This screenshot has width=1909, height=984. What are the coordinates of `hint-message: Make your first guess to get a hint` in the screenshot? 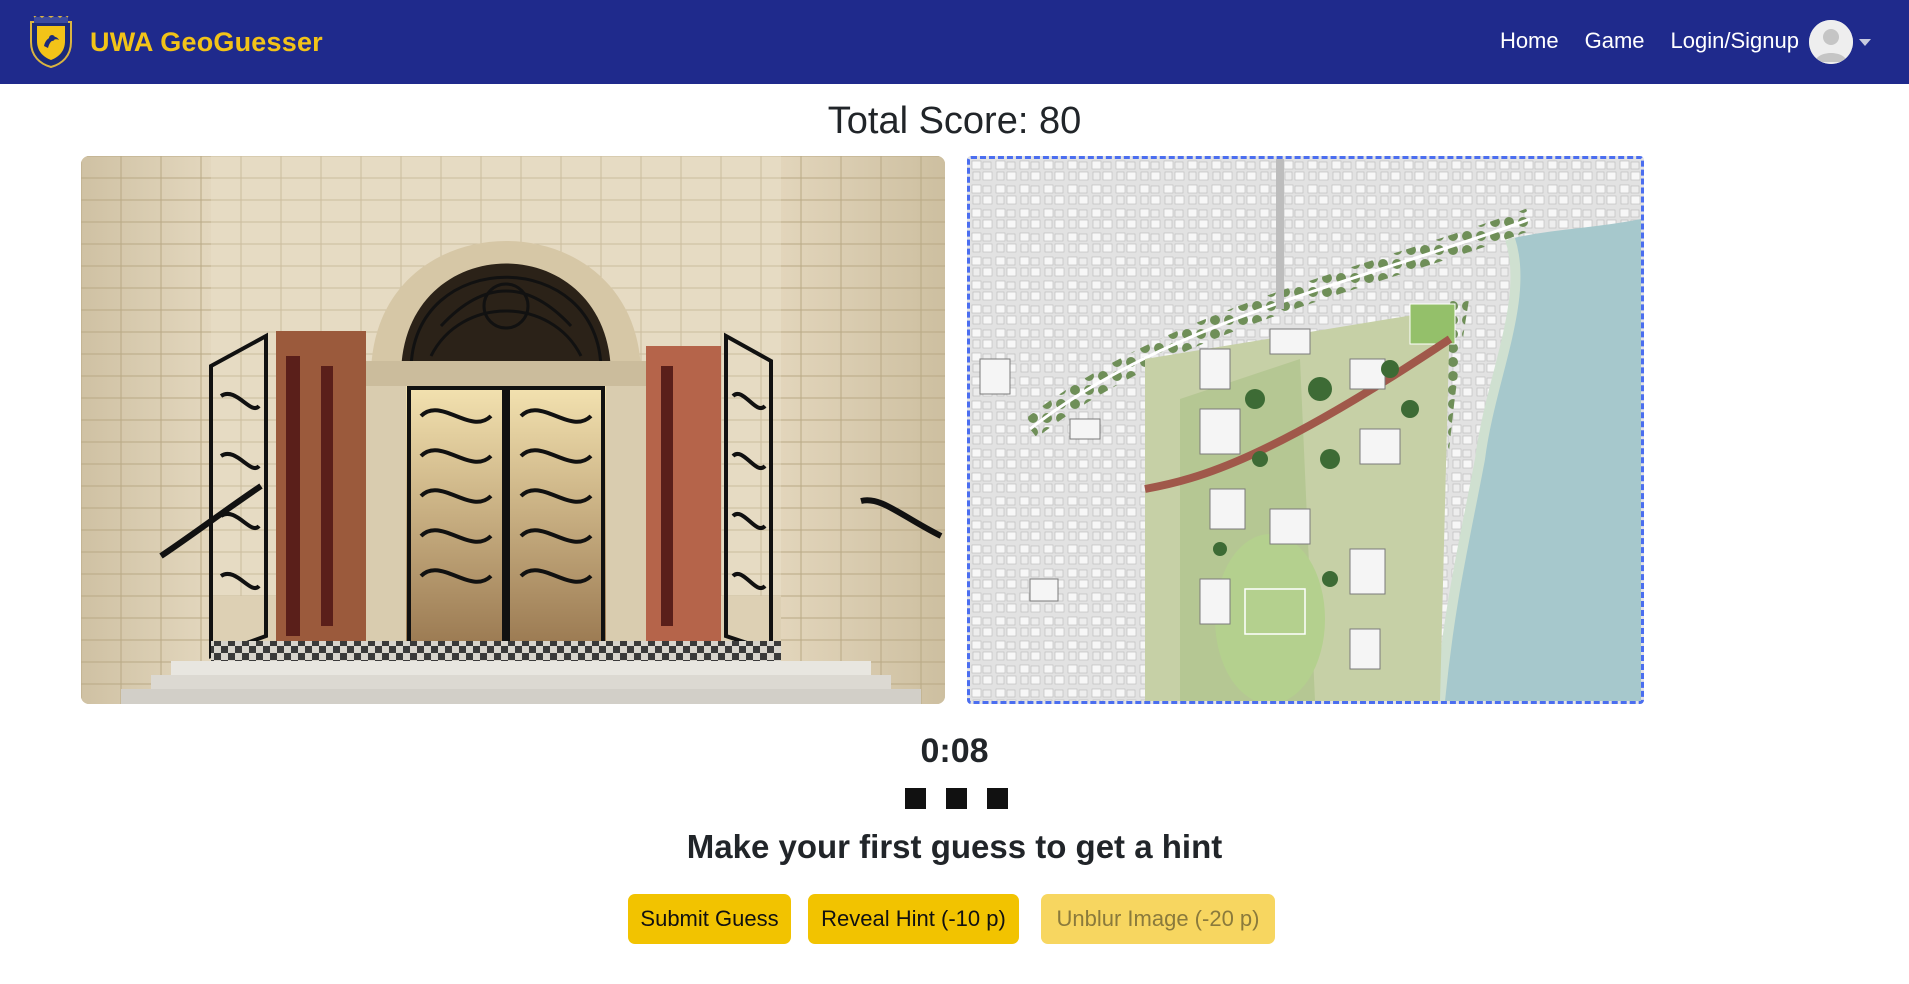 It's located at (954, 846).